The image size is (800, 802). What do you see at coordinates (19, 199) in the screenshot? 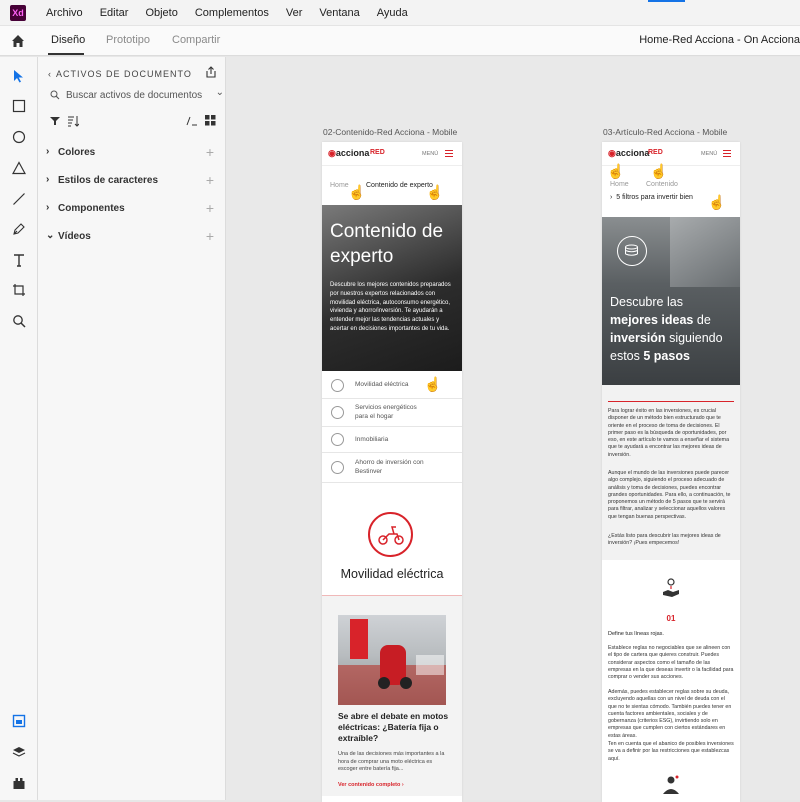
I see `line-tool-icon` at bounding box center [19, 199].